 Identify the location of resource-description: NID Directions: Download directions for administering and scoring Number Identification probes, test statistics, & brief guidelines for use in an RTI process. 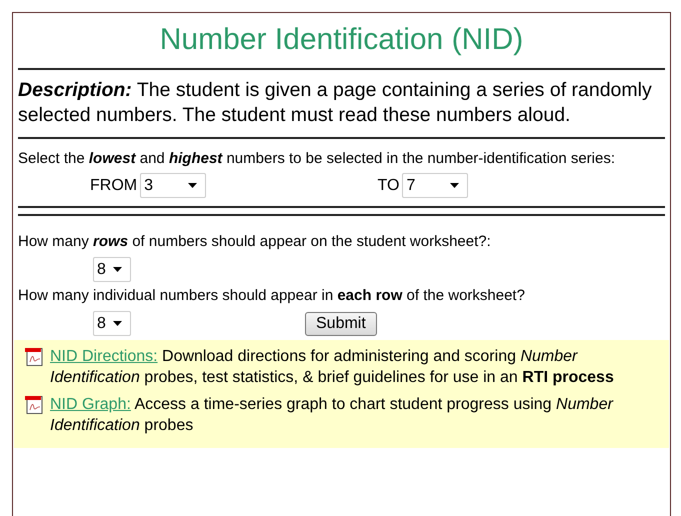
(332, 367).